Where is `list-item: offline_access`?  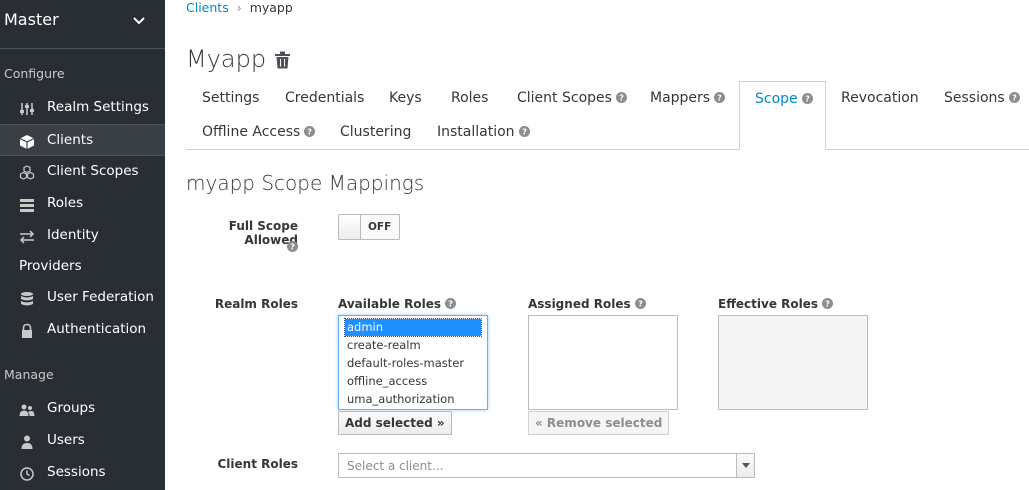 list-item: offline_access is located at coordinates (413, 381).